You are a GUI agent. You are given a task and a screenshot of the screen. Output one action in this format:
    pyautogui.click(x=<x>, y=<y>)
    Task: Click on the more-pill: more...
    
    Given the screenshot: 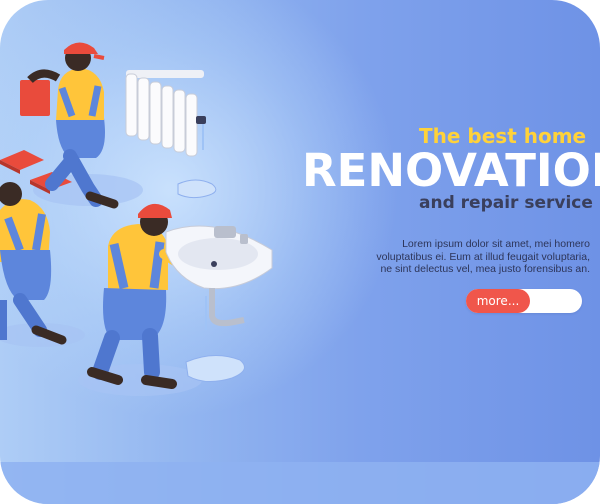 What is the action you would take?
    pyautogui.click(x=524, y=301)
    